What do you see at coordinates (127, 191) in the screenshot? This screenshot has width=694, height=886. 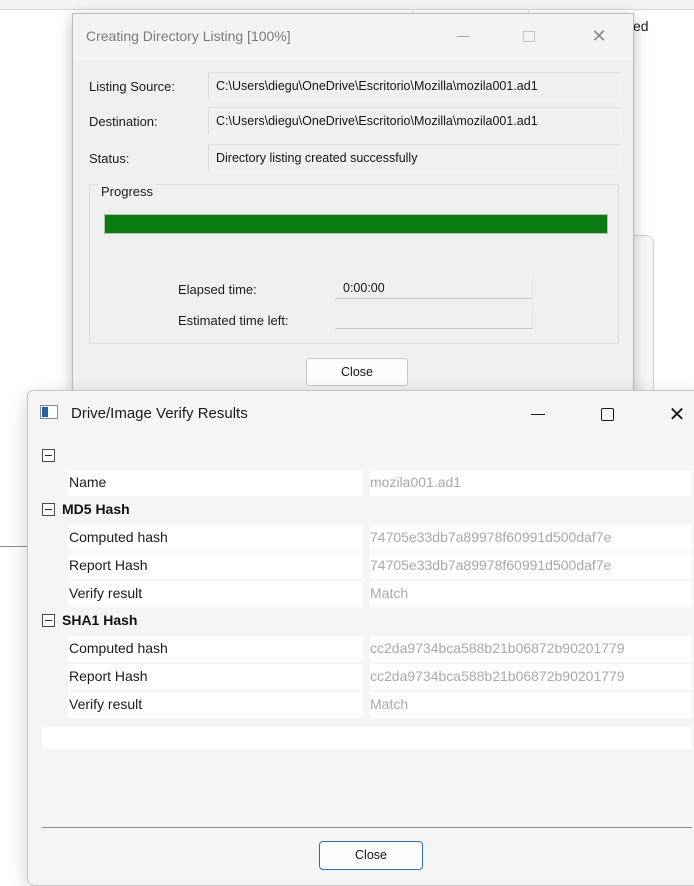 I see `progress-group-label: Progress` at bounding box center [127, 191].